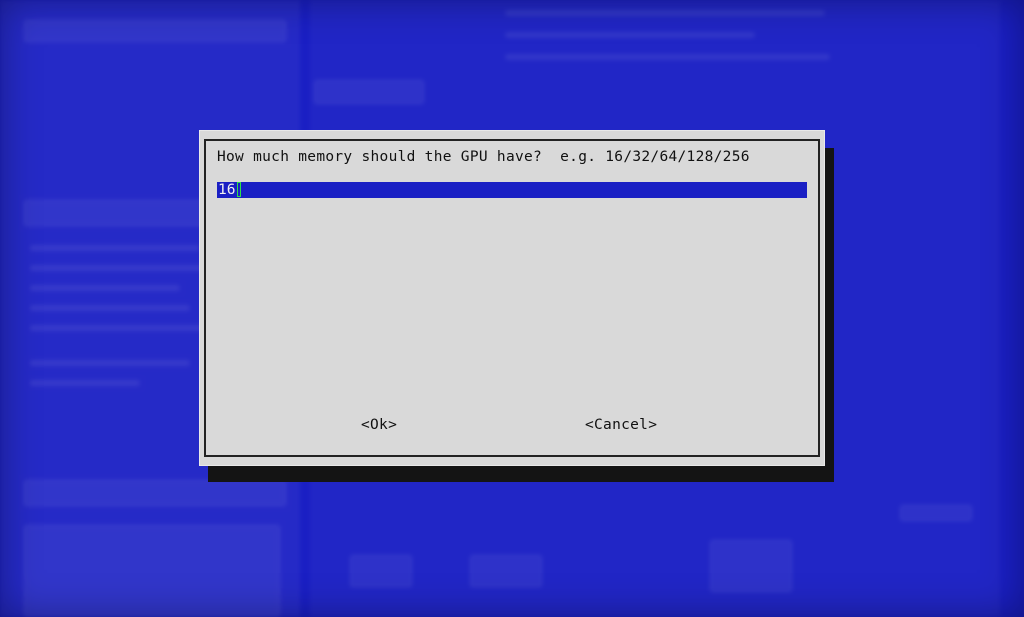 Image resolution: width=1024 pixels, height=617 pixels. What do you see at coordinates (239, 189) in the screenshot?
I see `text-cursor` at bounding box center [239, 189].